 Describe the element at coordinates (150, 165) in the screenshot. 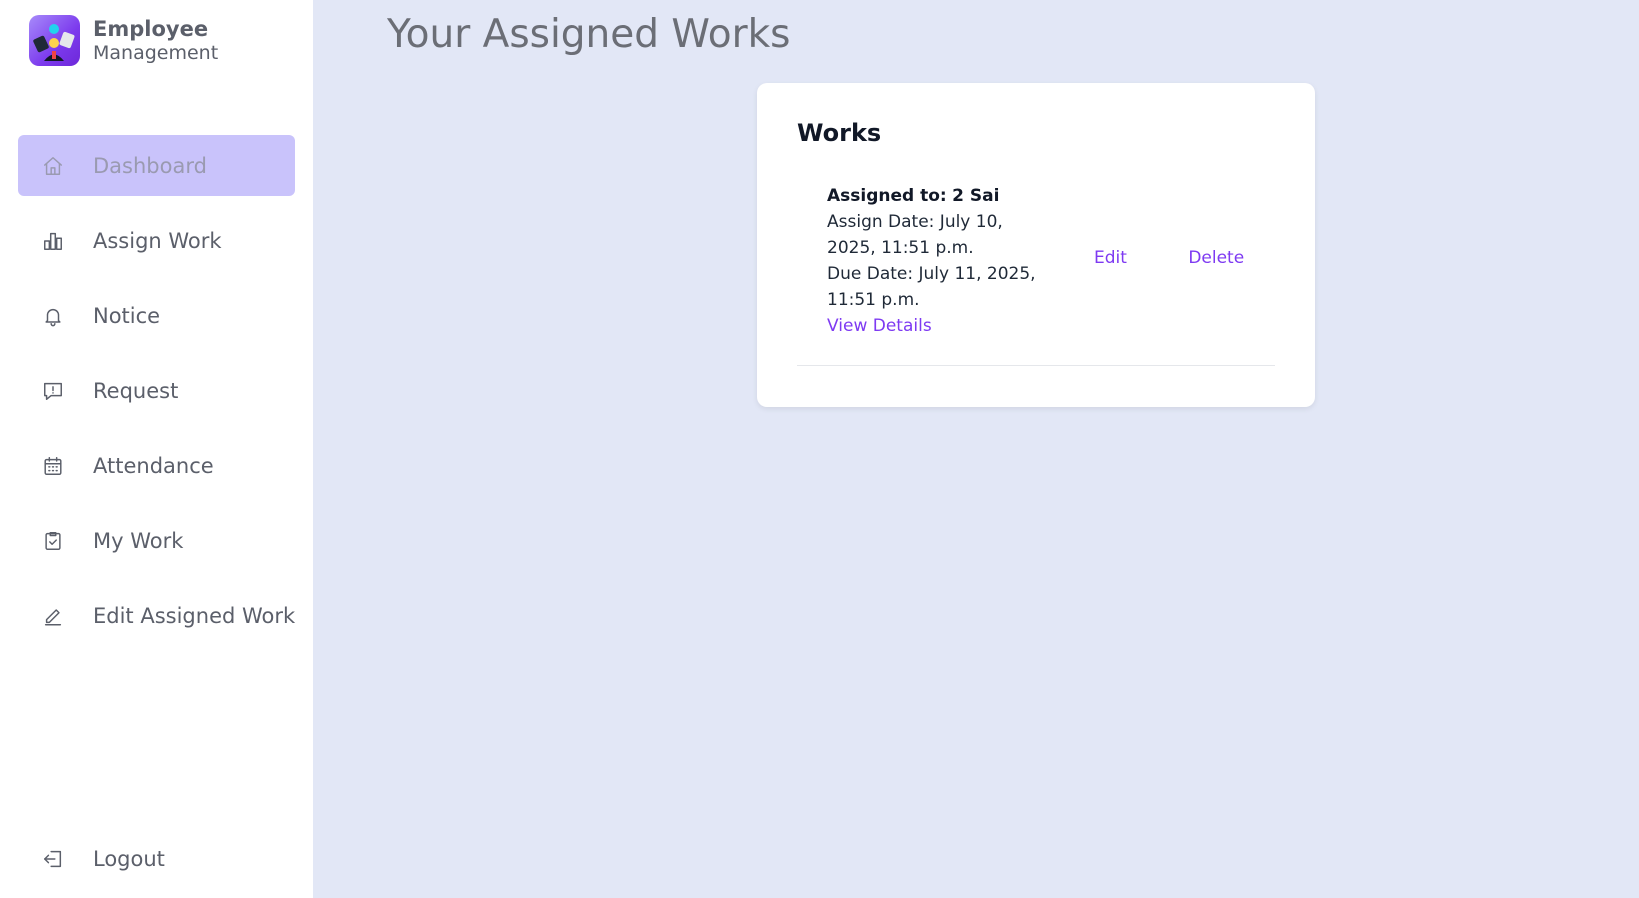

I see `sidebar-item-label: Dashboard` at that location.